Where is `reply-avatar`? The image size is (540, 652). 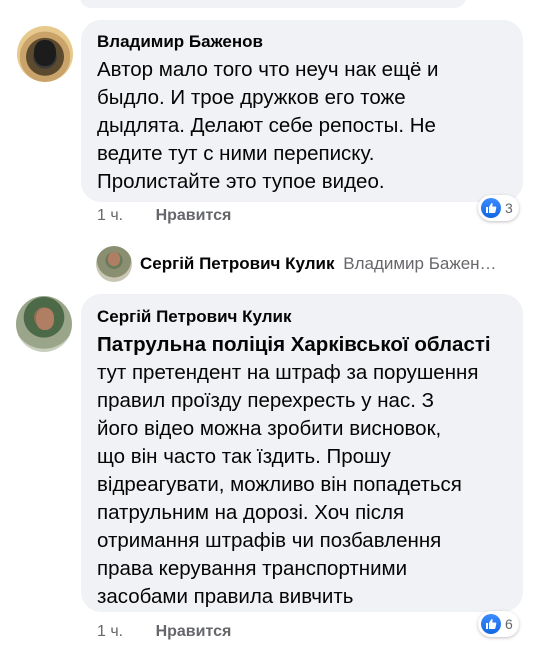
reply-avatar is located at coordinates (114, 264).